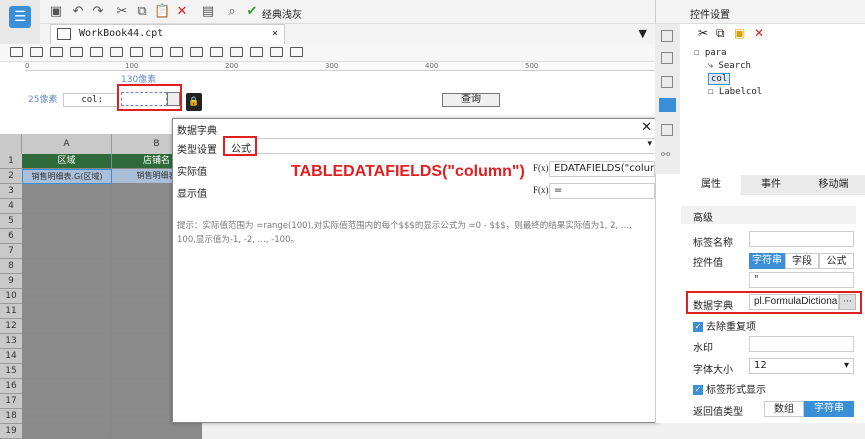 The width and height of the screenshot is (865, 439). I want to click on dict-more-button: ···, so click(847, 302).